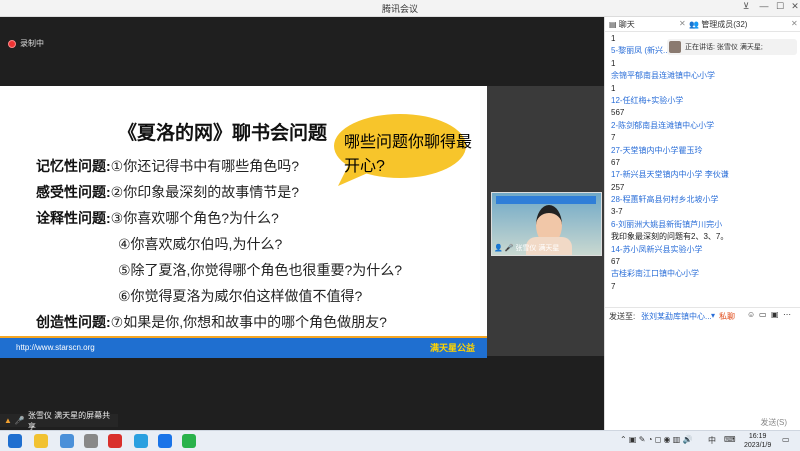  What do you see at coordinates (730, 439) in the screenshot?
I see `keyboard-icon: ⌨` at bounding box center [730, 439].